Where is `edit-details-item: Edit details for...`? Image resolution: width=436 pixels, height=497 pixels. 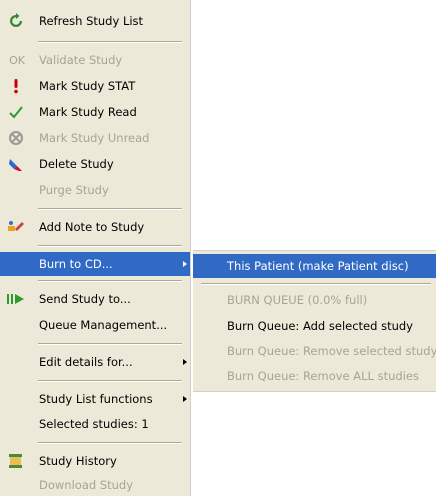
edit-details-item: Edit details for... is located at coordinates (95, 362).